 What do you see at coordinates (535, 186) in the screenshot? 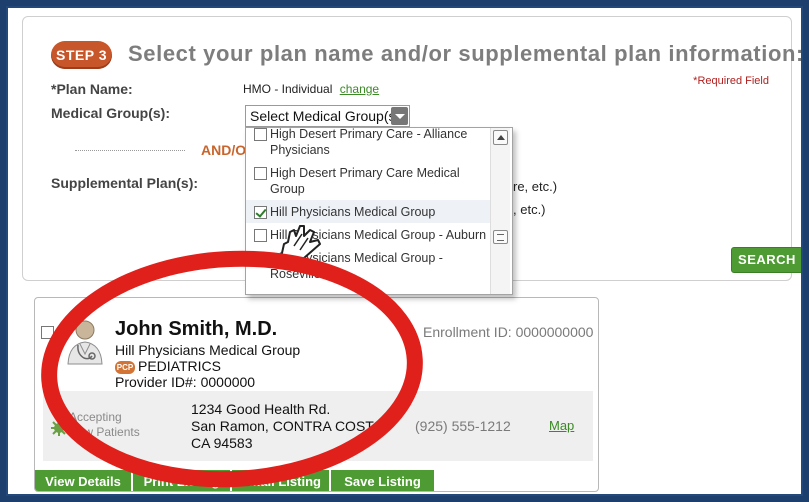
I see `supplemental-text-1: re, etc.)` at bounding box center [535, 186].